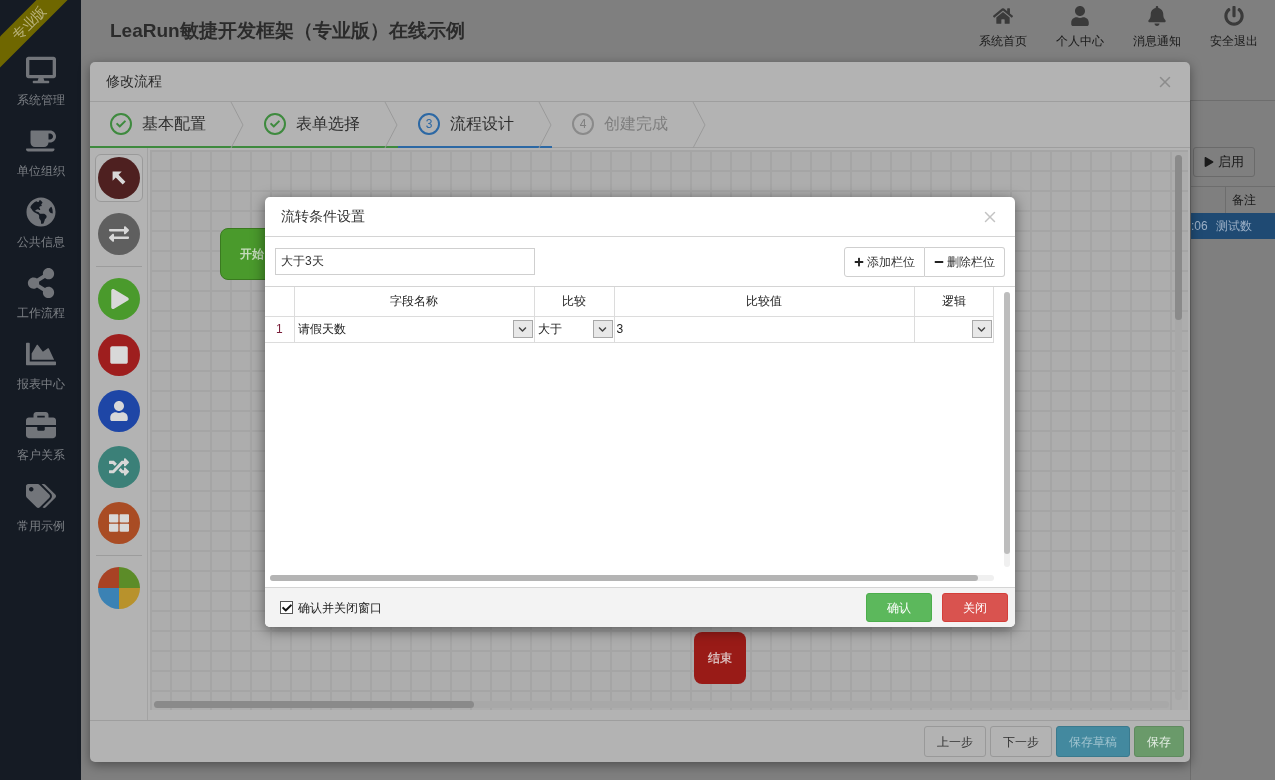 The height and width of the screenshot is (780, 1275). What do you see at coordinates (40, 212) in the screenshot?
I see `globe-icon` at bounding box center [40, 212].